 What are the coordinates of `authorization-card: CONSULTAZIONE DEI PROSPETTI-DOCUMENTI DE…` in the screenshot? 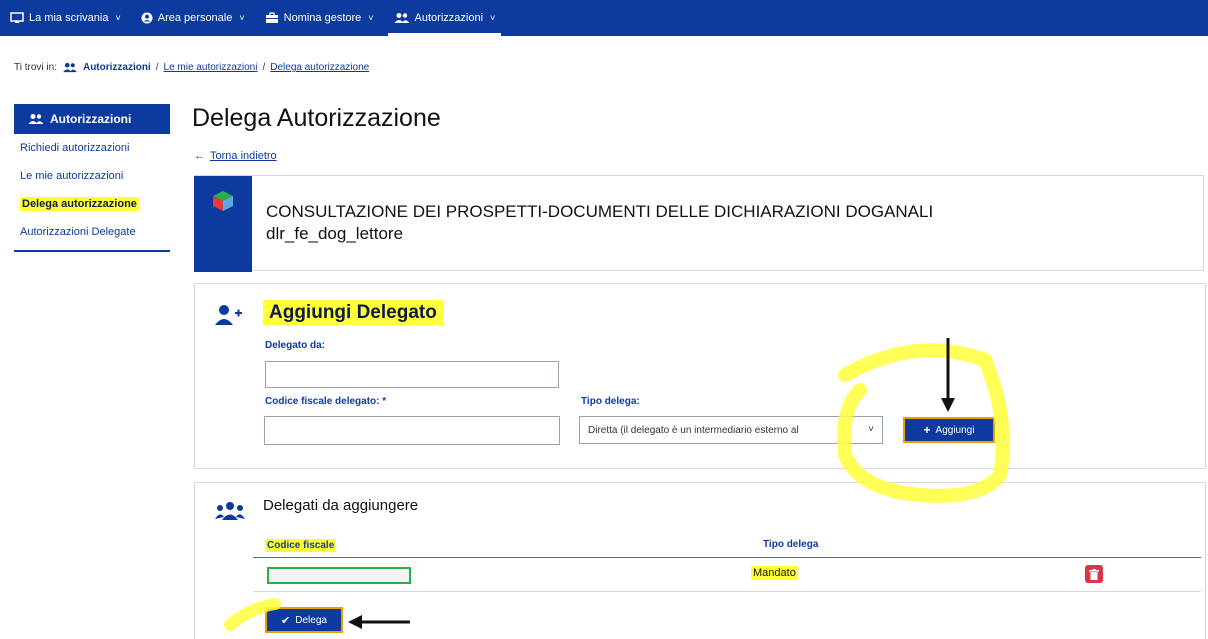 It's located at (699, 223).